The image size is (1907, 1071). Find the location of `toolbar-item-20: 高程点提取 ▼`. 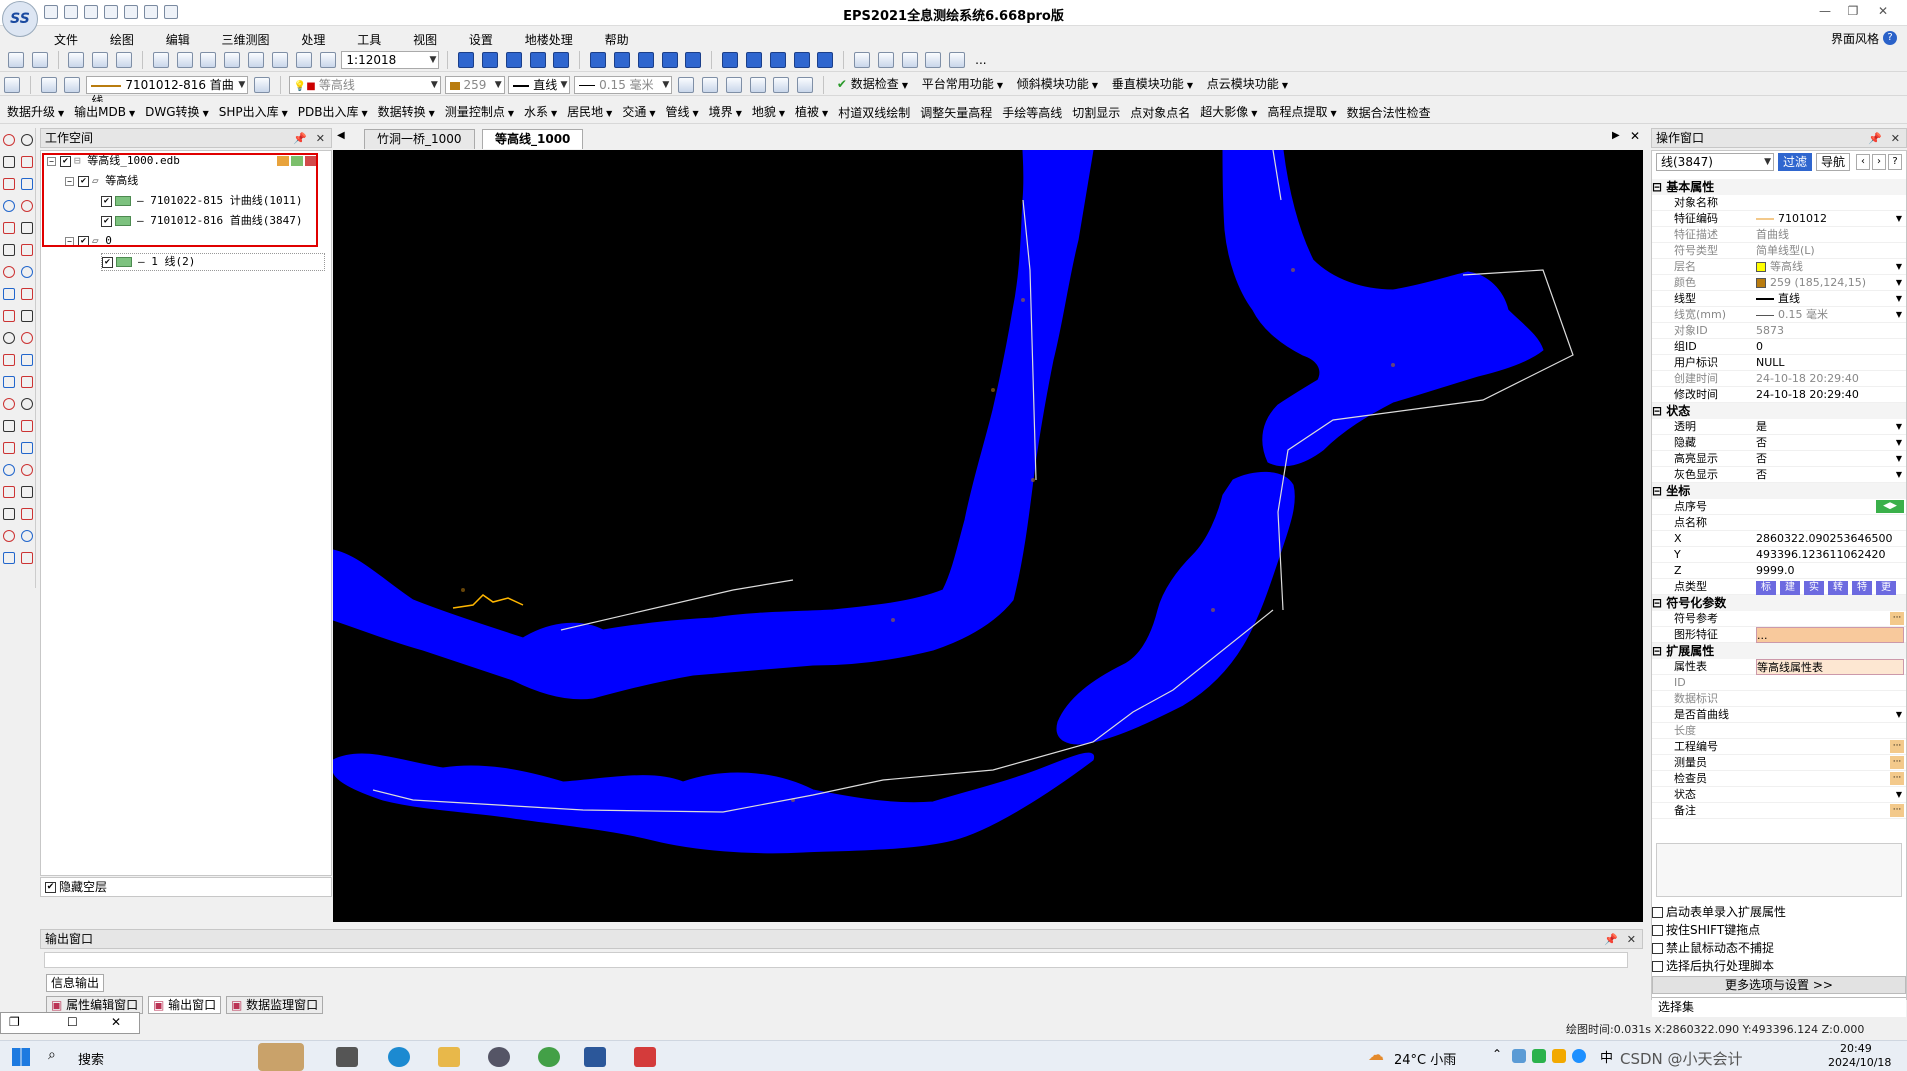

toolbar-item-20: 高程点提取 ▼ is located at coordinates (1301, 113).